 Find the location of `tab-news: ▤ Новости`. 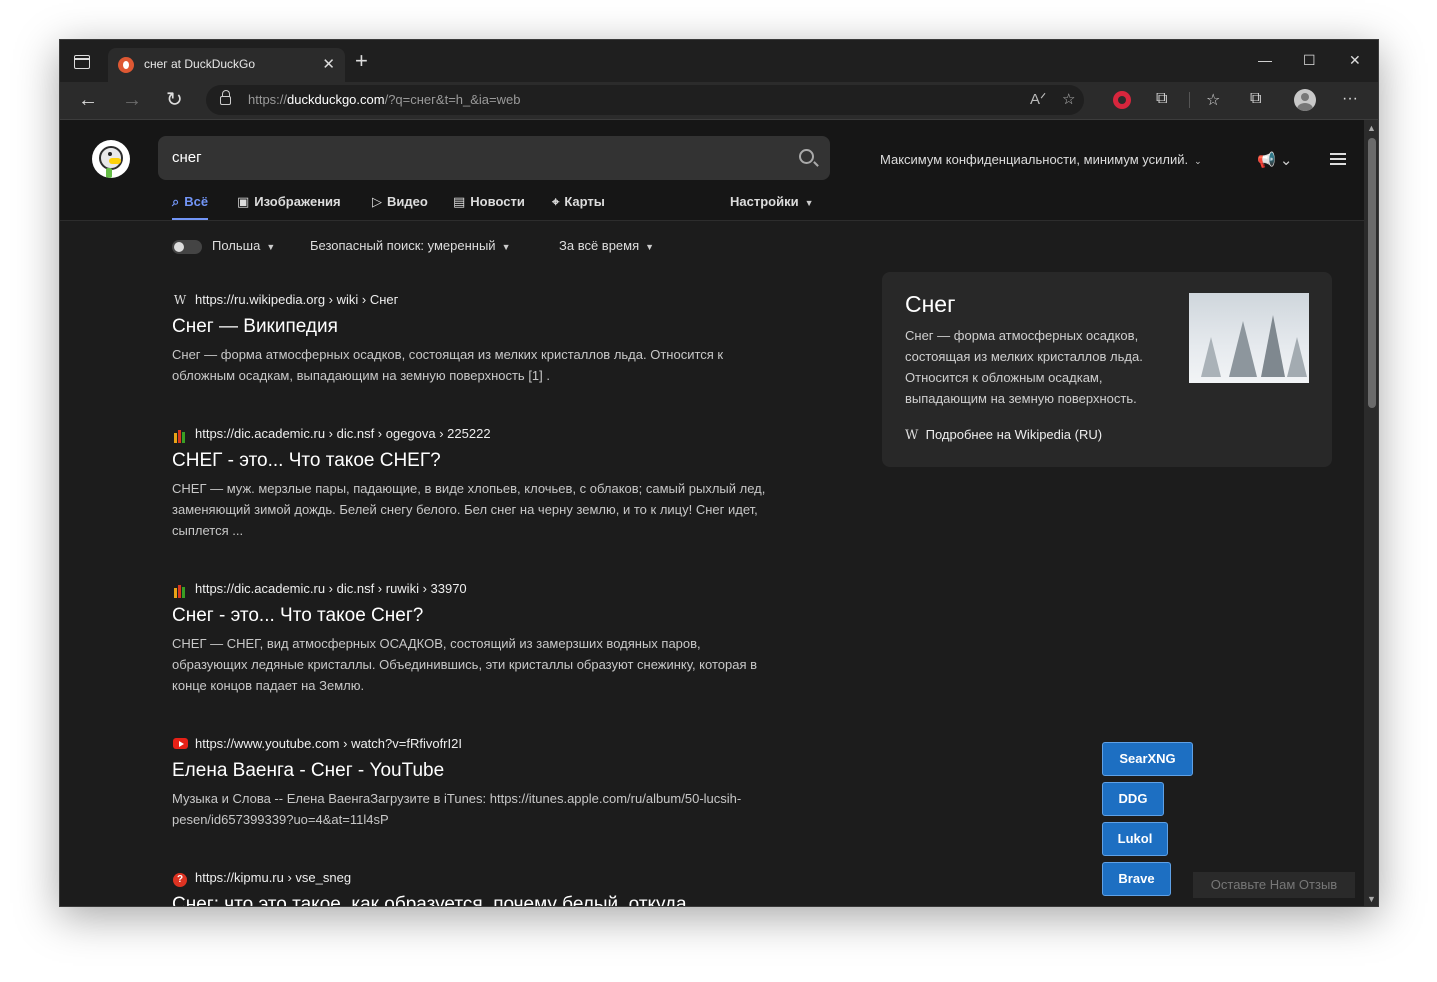

tab-news: ▤ Новости is located at coordinates (489, 207).